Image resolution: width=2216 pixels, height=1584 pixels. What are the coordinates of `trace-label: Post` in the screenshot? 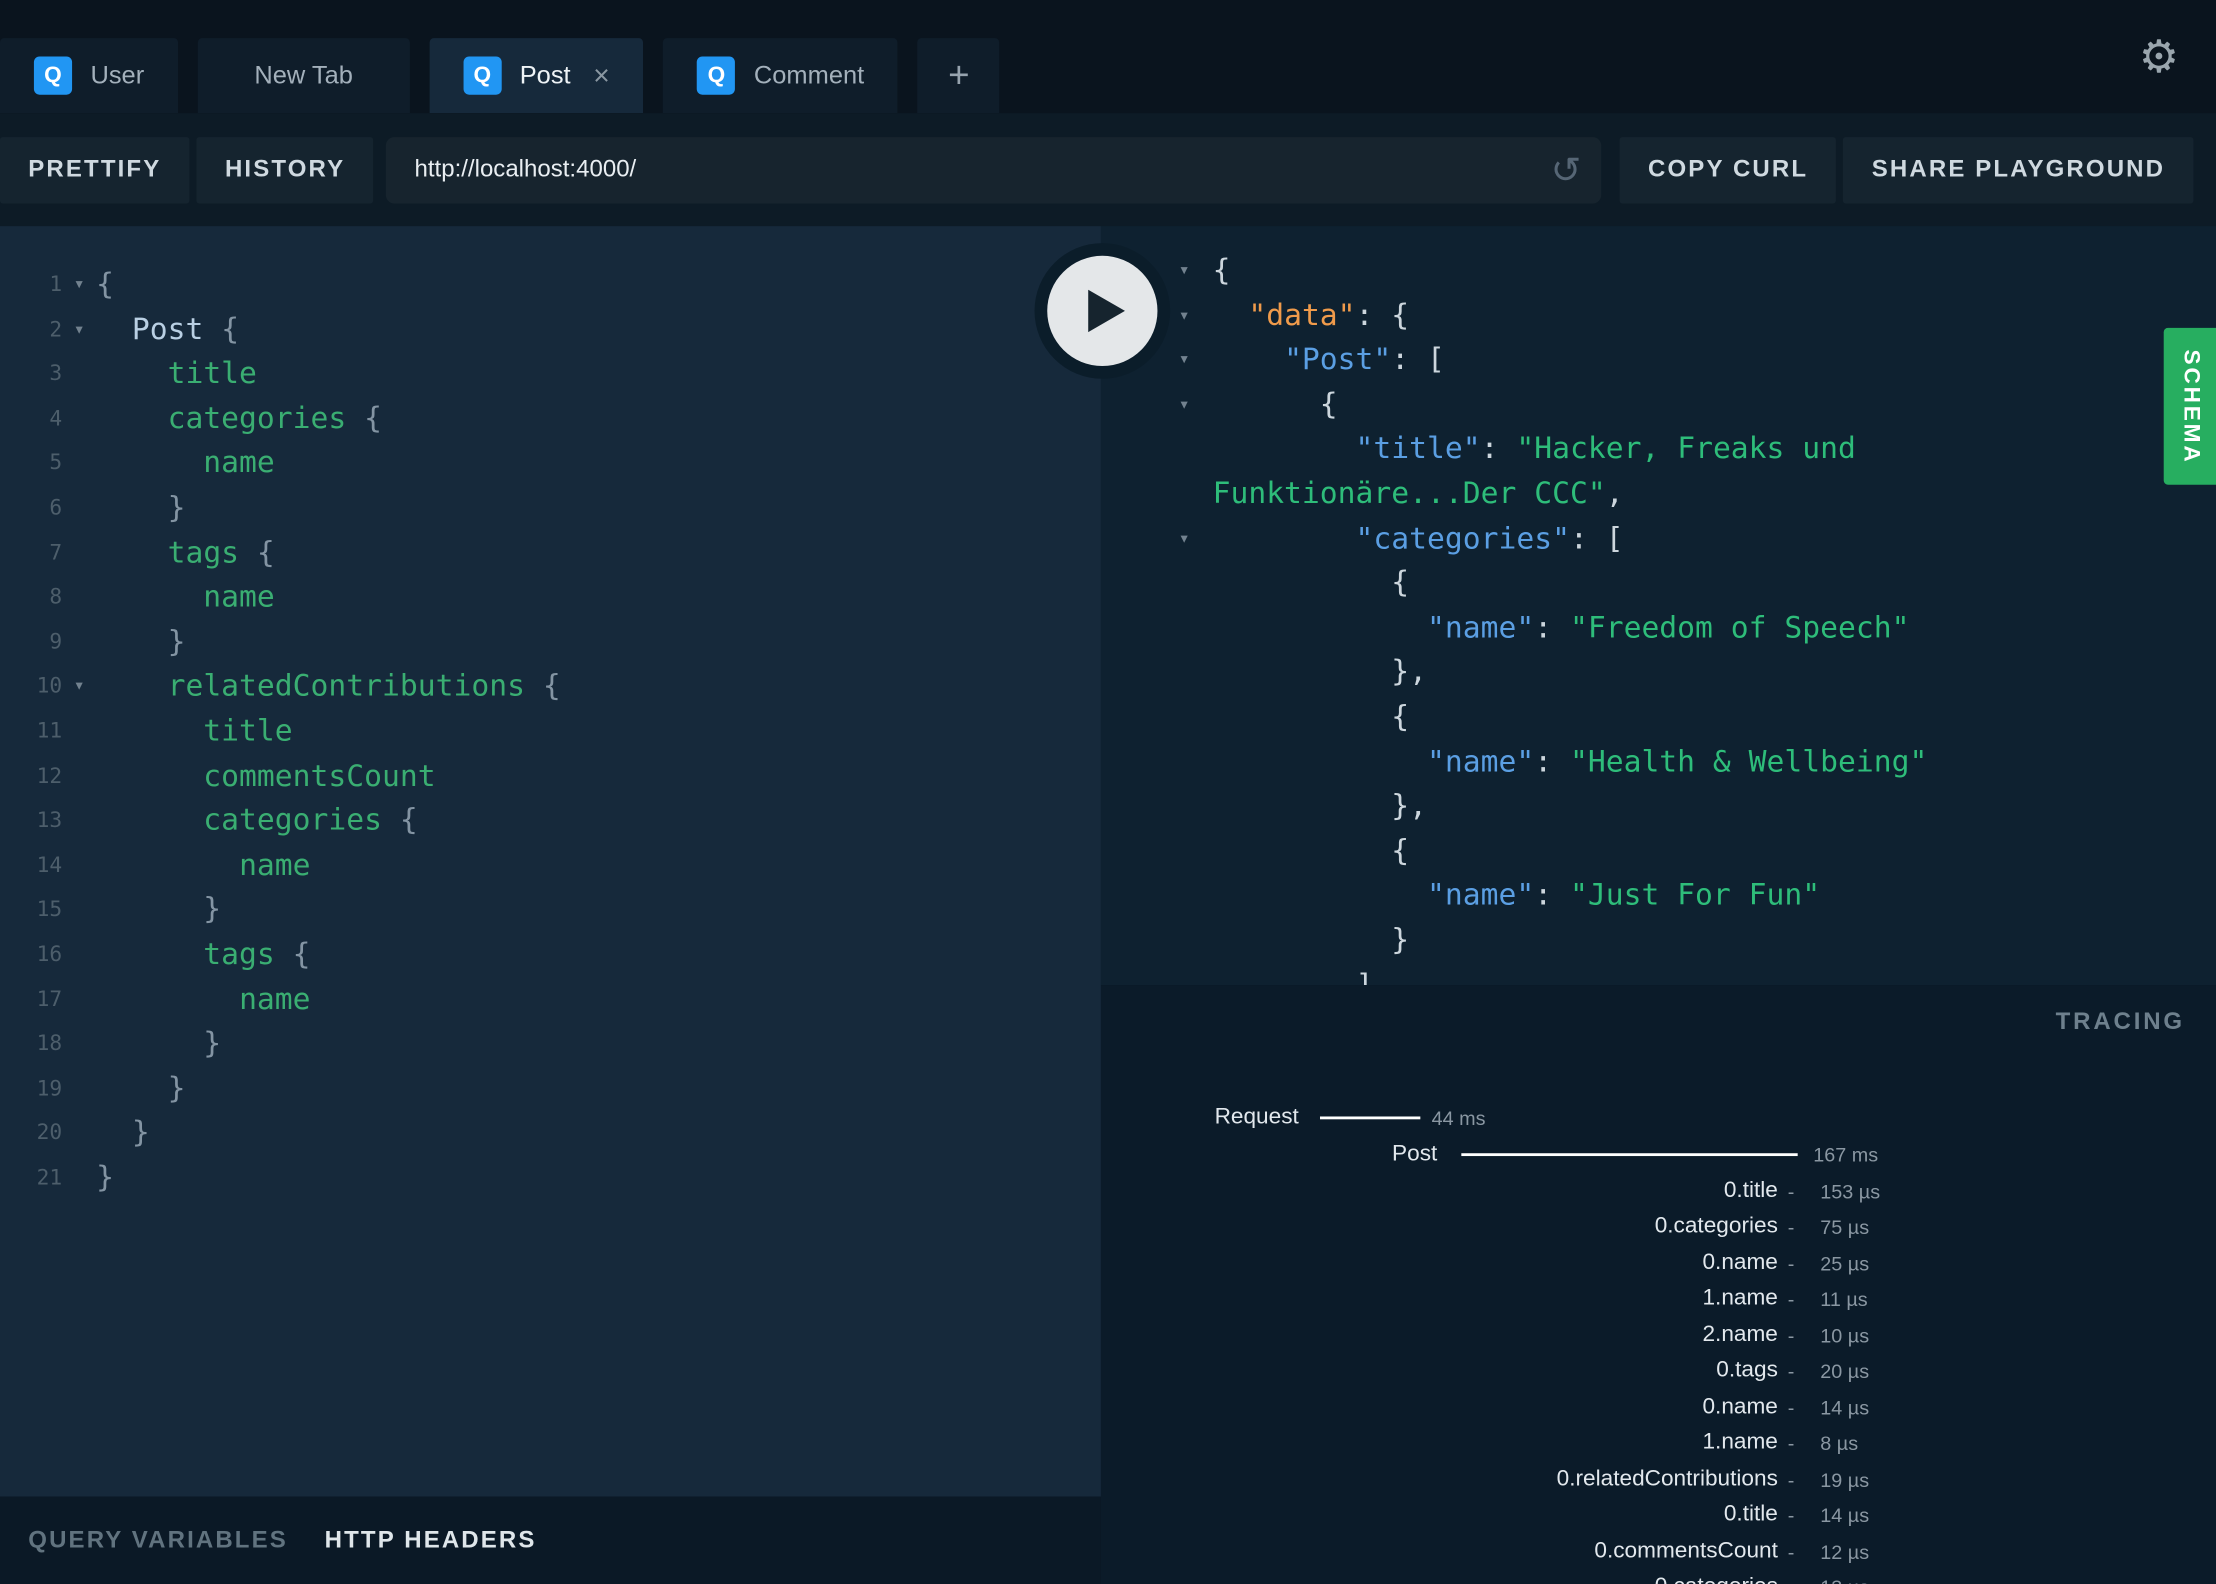 It's located at (1415, 1153).